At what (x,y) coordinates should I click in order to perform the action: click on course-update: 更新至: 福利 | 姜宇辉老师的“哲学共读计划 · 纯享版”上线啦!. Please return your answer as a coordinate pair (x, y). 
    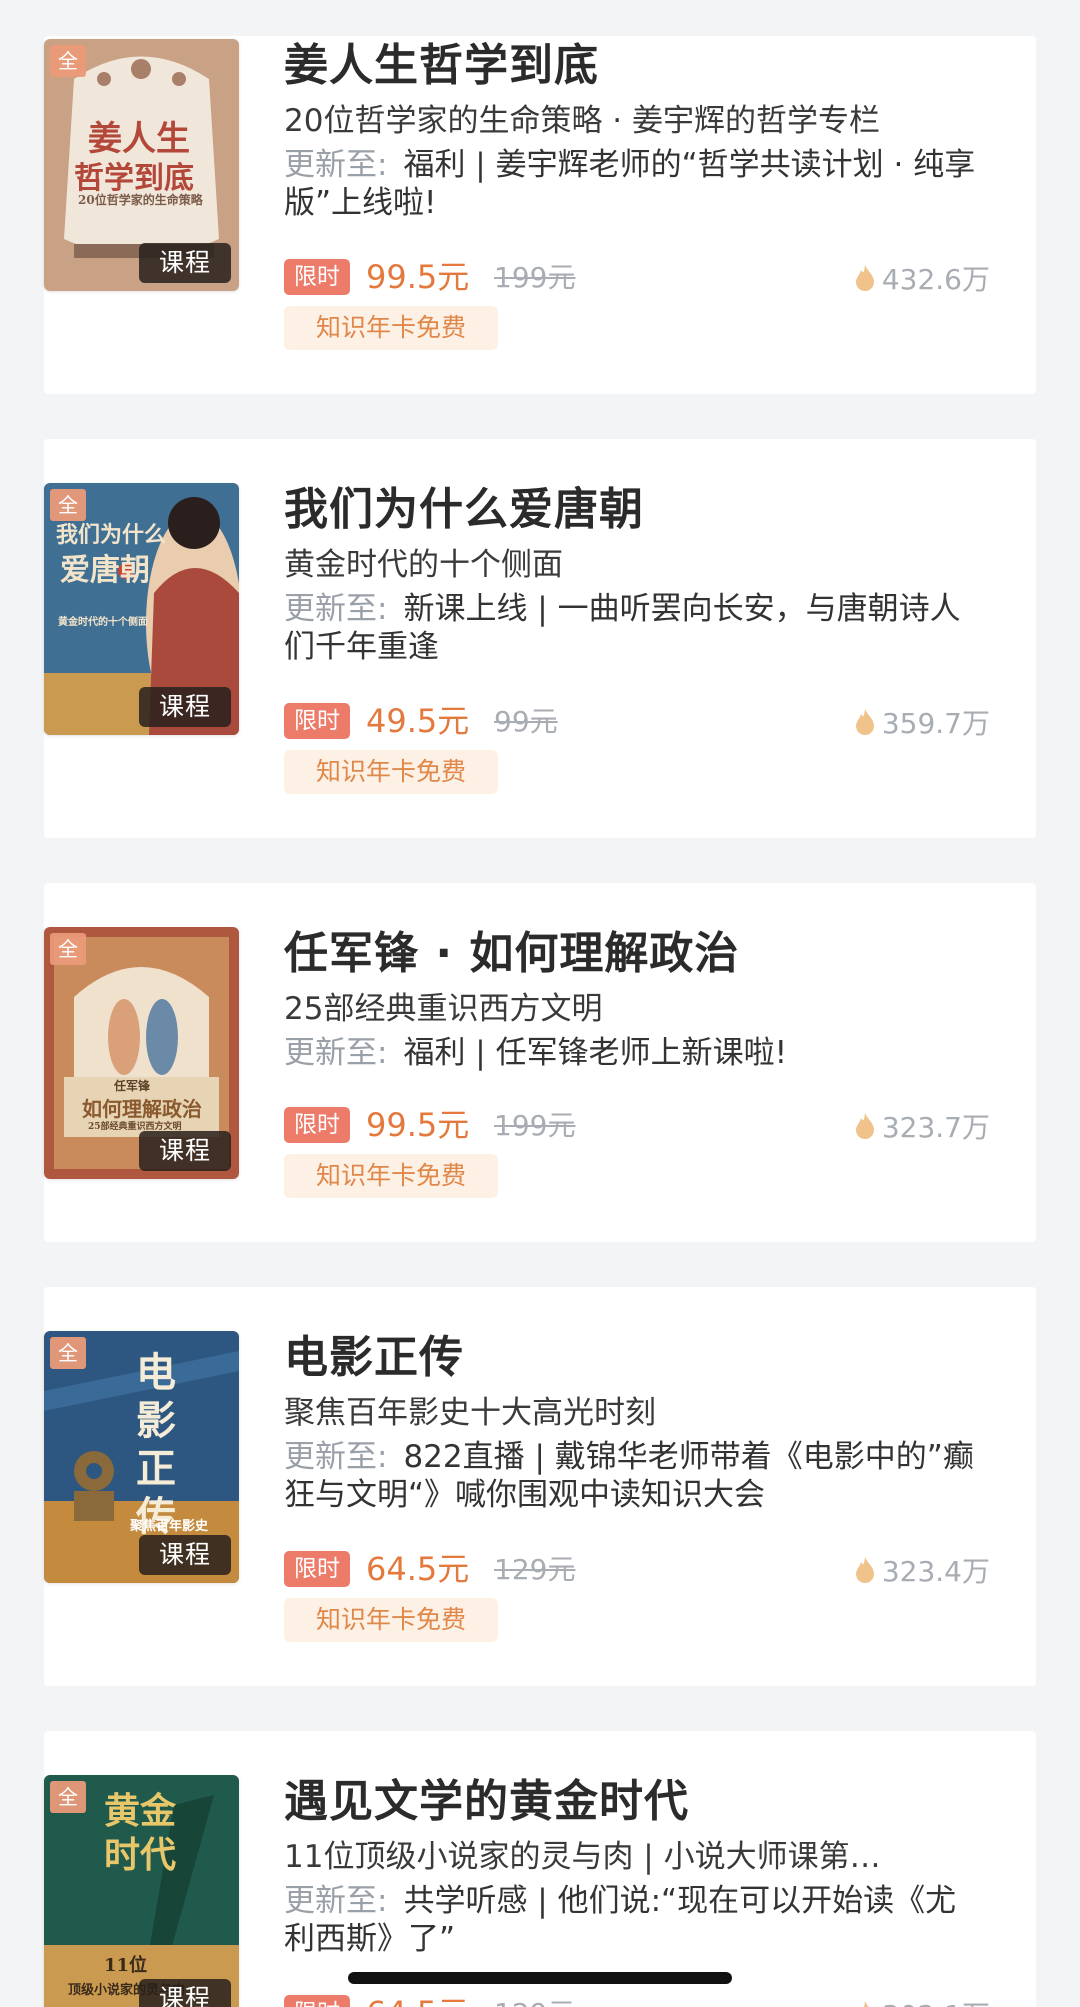
    Looking at the image, I should click on (634, 184).